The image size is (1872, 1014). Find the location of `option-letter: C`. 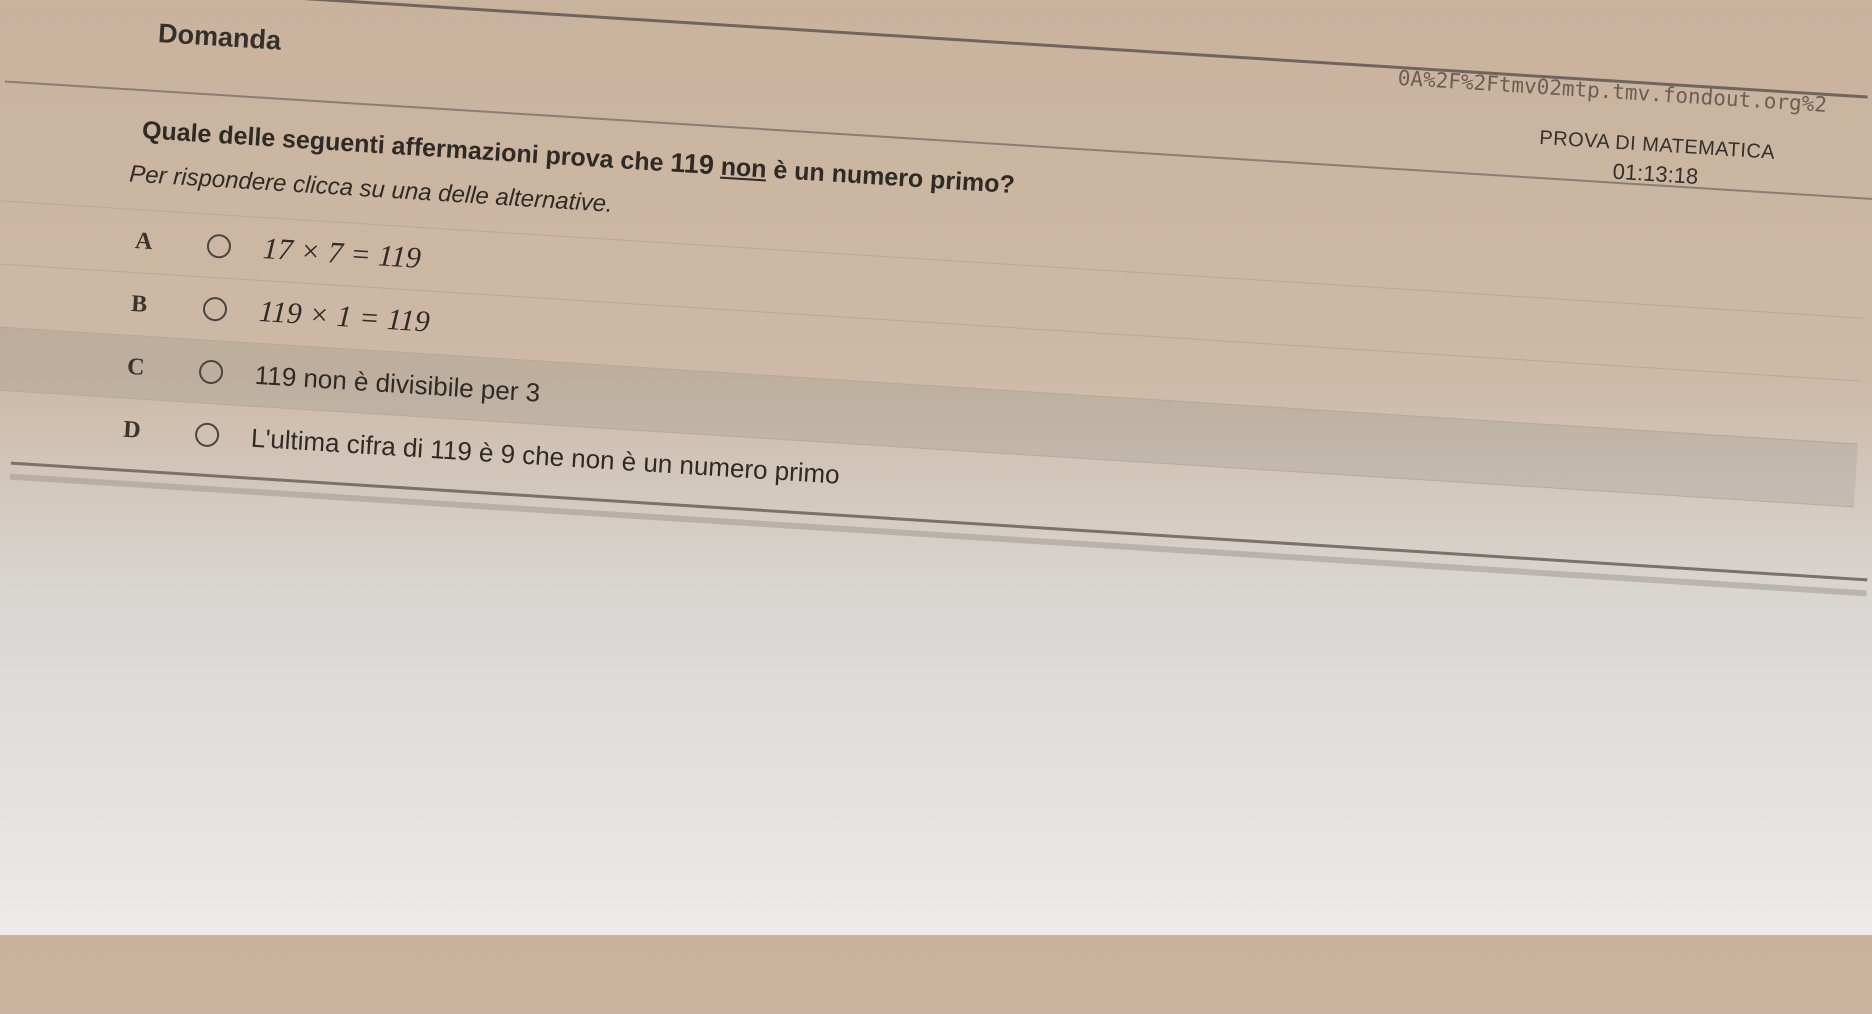

option-letter: C is located at coordinates (136, 367).